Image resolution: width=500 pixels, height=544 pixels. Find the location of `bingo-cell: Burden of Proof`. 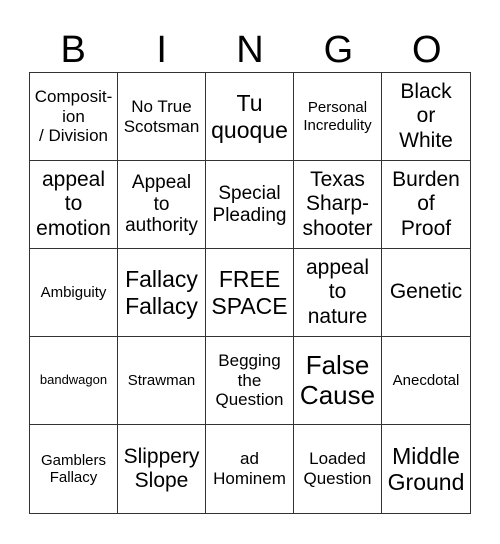

bingo-cell: Burden of Proof is located at coordinates (426, 205).